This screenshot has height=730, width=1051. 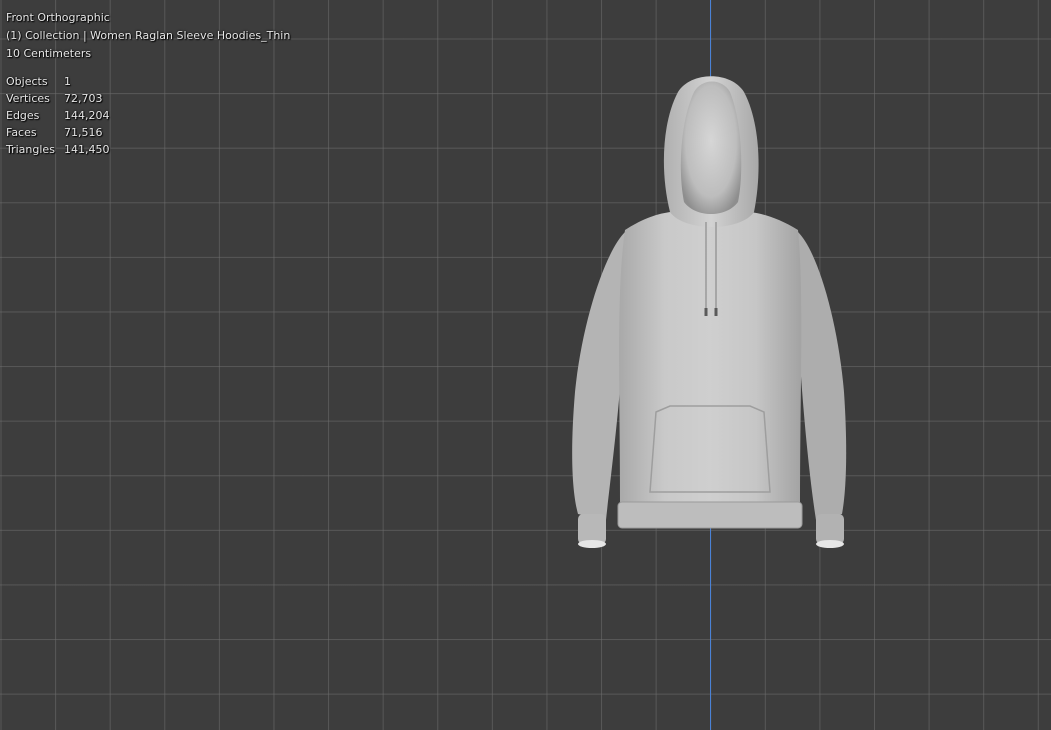 I want to click on stat-value: 144,204, so click(x=87, y=115).